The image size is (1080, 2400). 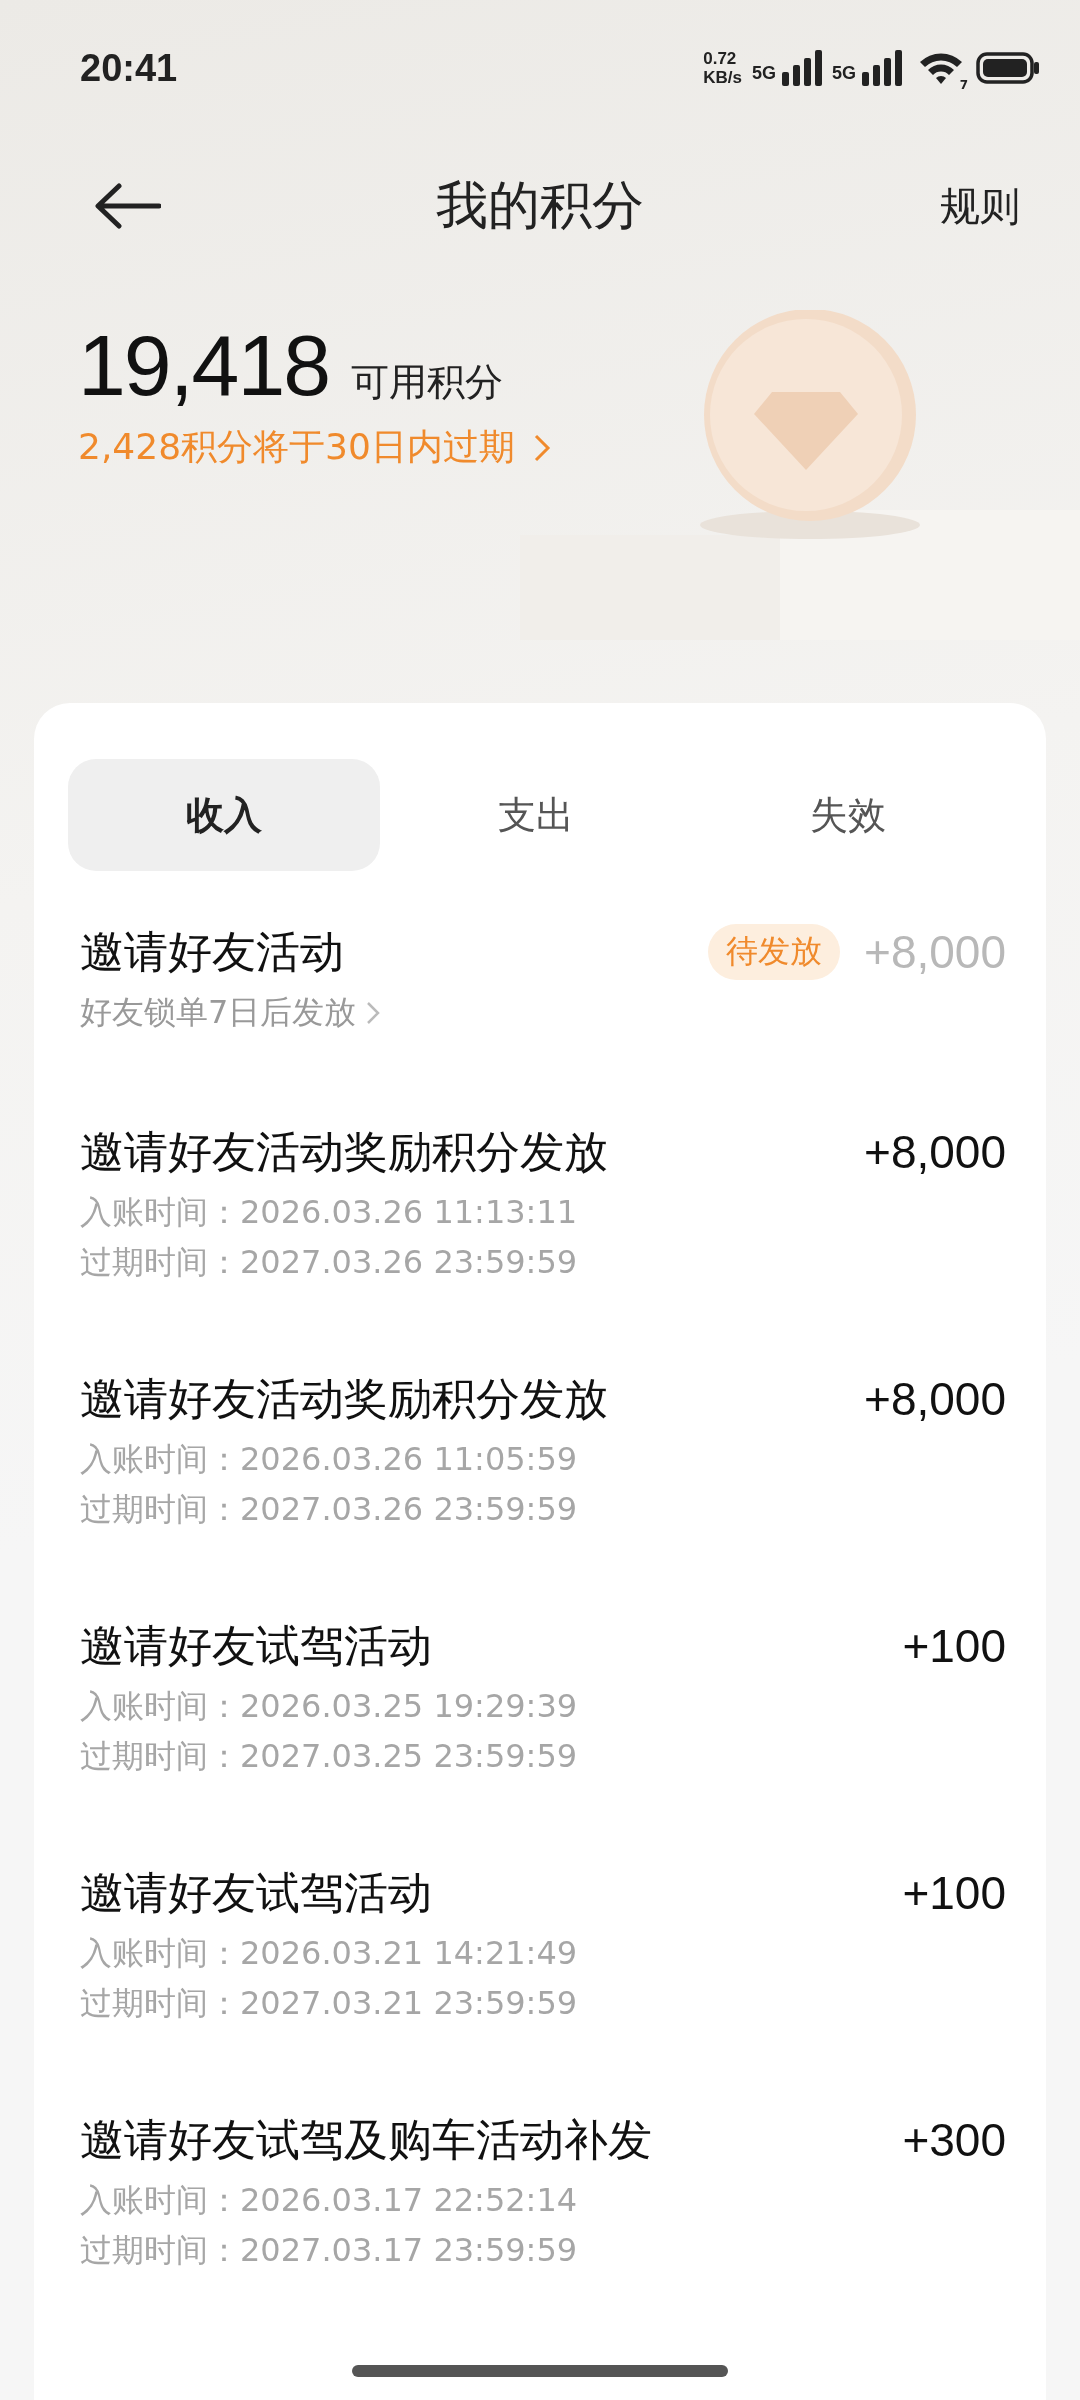 What do you see at coordinates (128, 206) in the screenshot?
I see `back-icon` at bounding box center [128, 206].